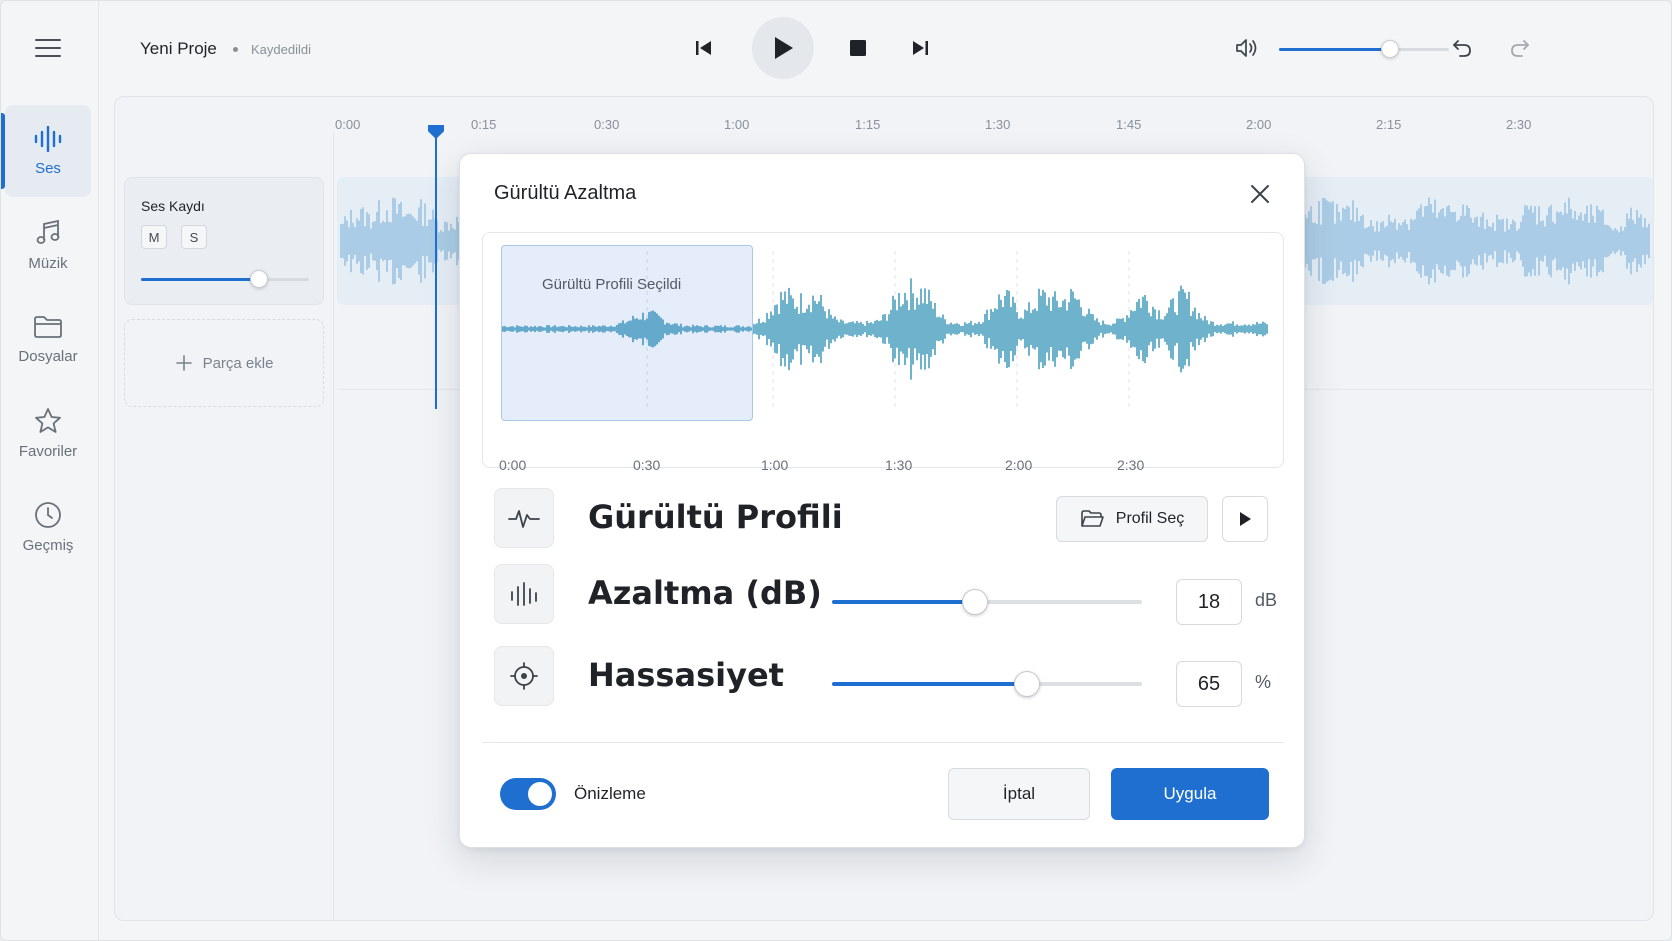 The image size is (1672, 941). What do you see at coordinates (607, 124) in the screenshot?
I see `ruler-tick-label: 0:30` at bounding box center [607, 124].